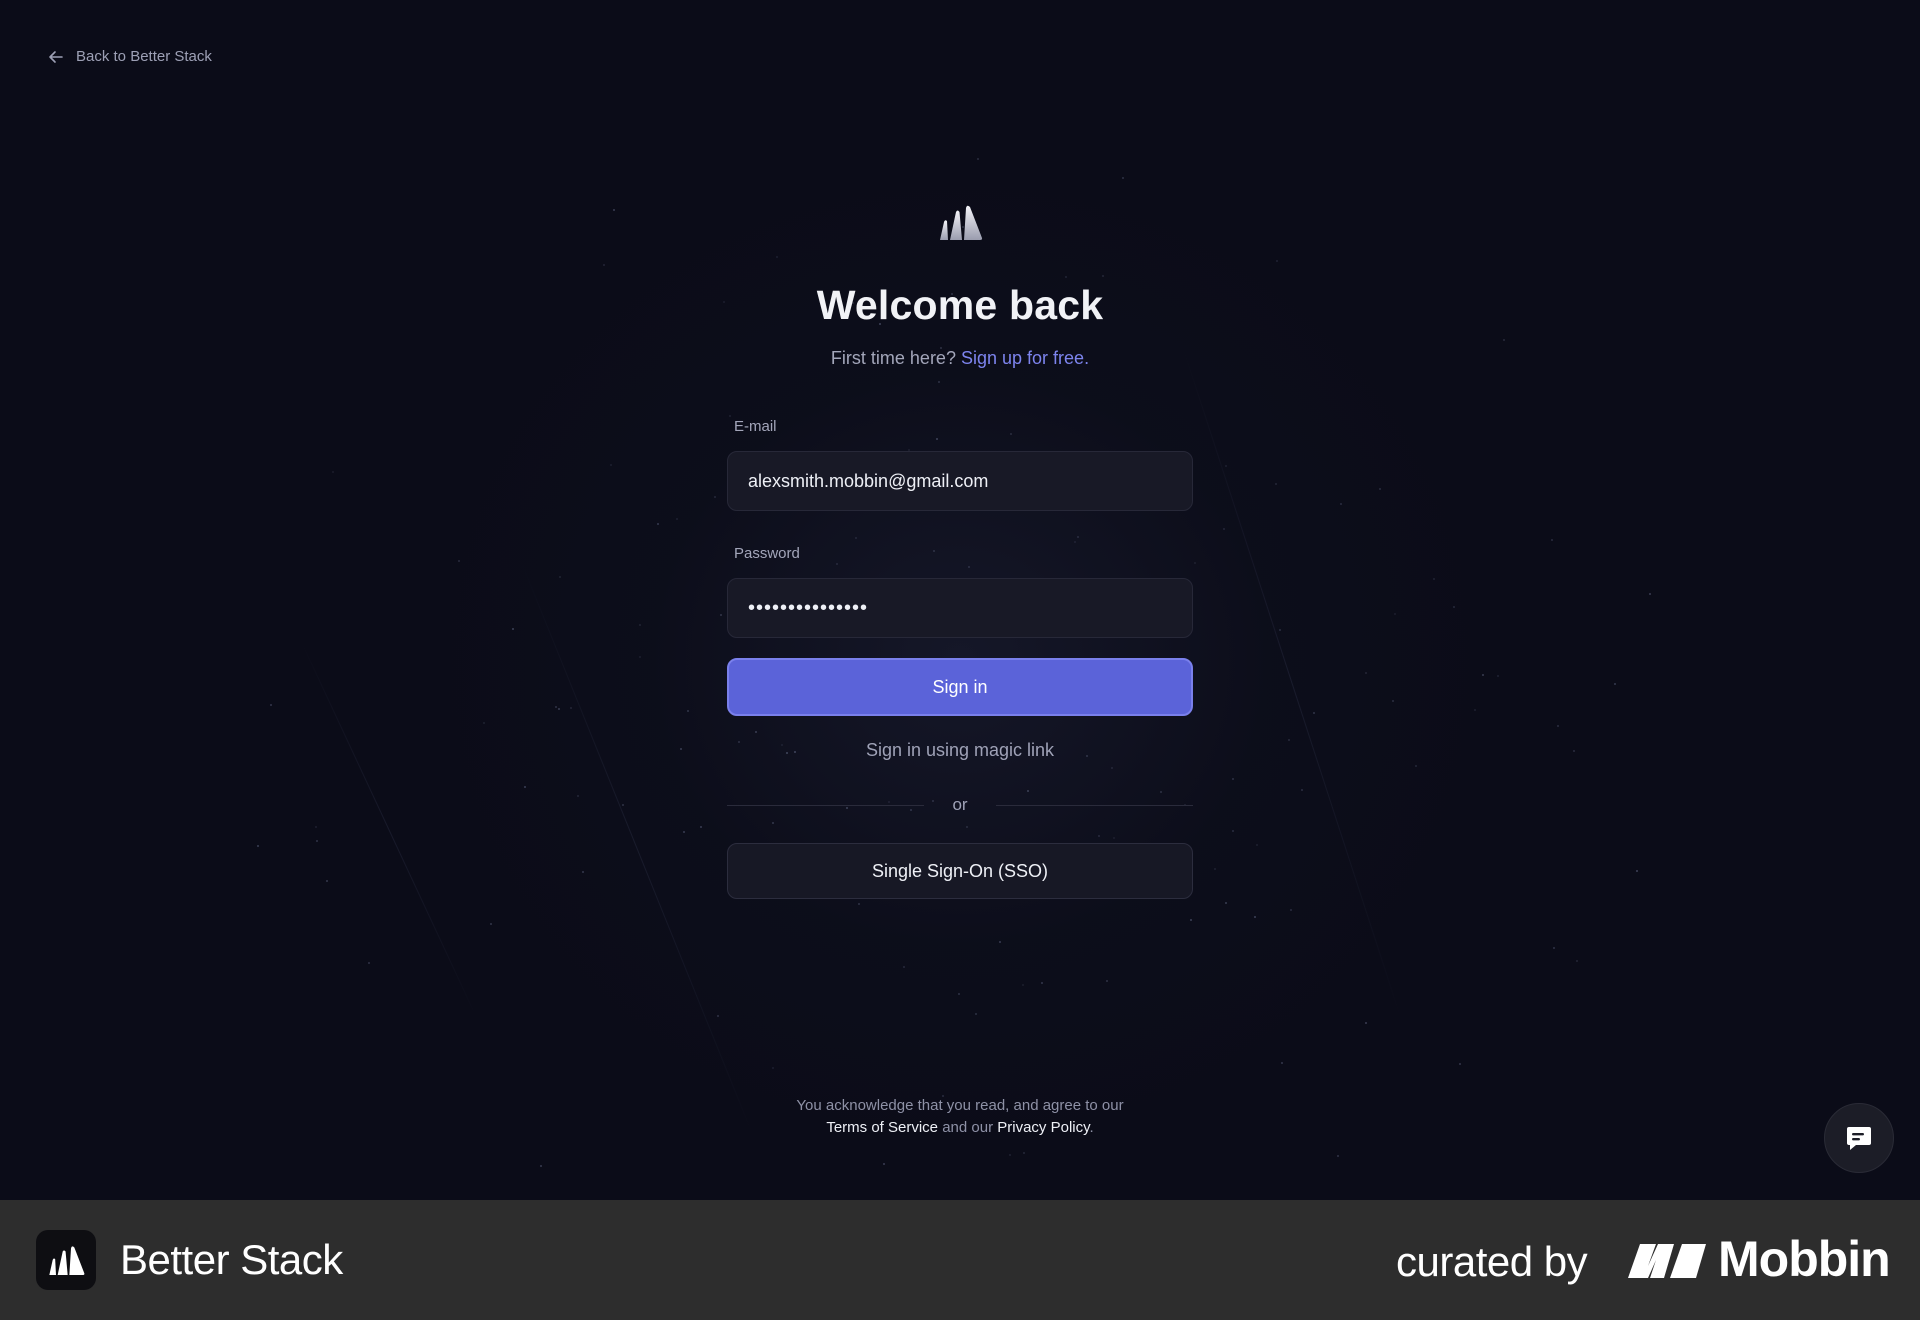  I want to click on privacy-policy-link: Privacy Policy, so click(1043, 1127).